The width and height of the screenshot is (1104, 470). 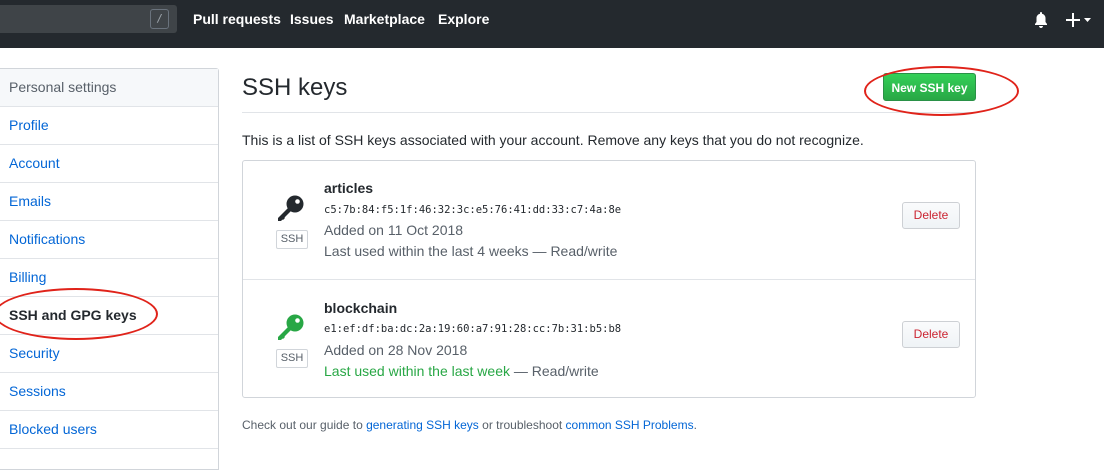 I want to click on sidebar-heading: Personal settings, so click(x=109, y=88).